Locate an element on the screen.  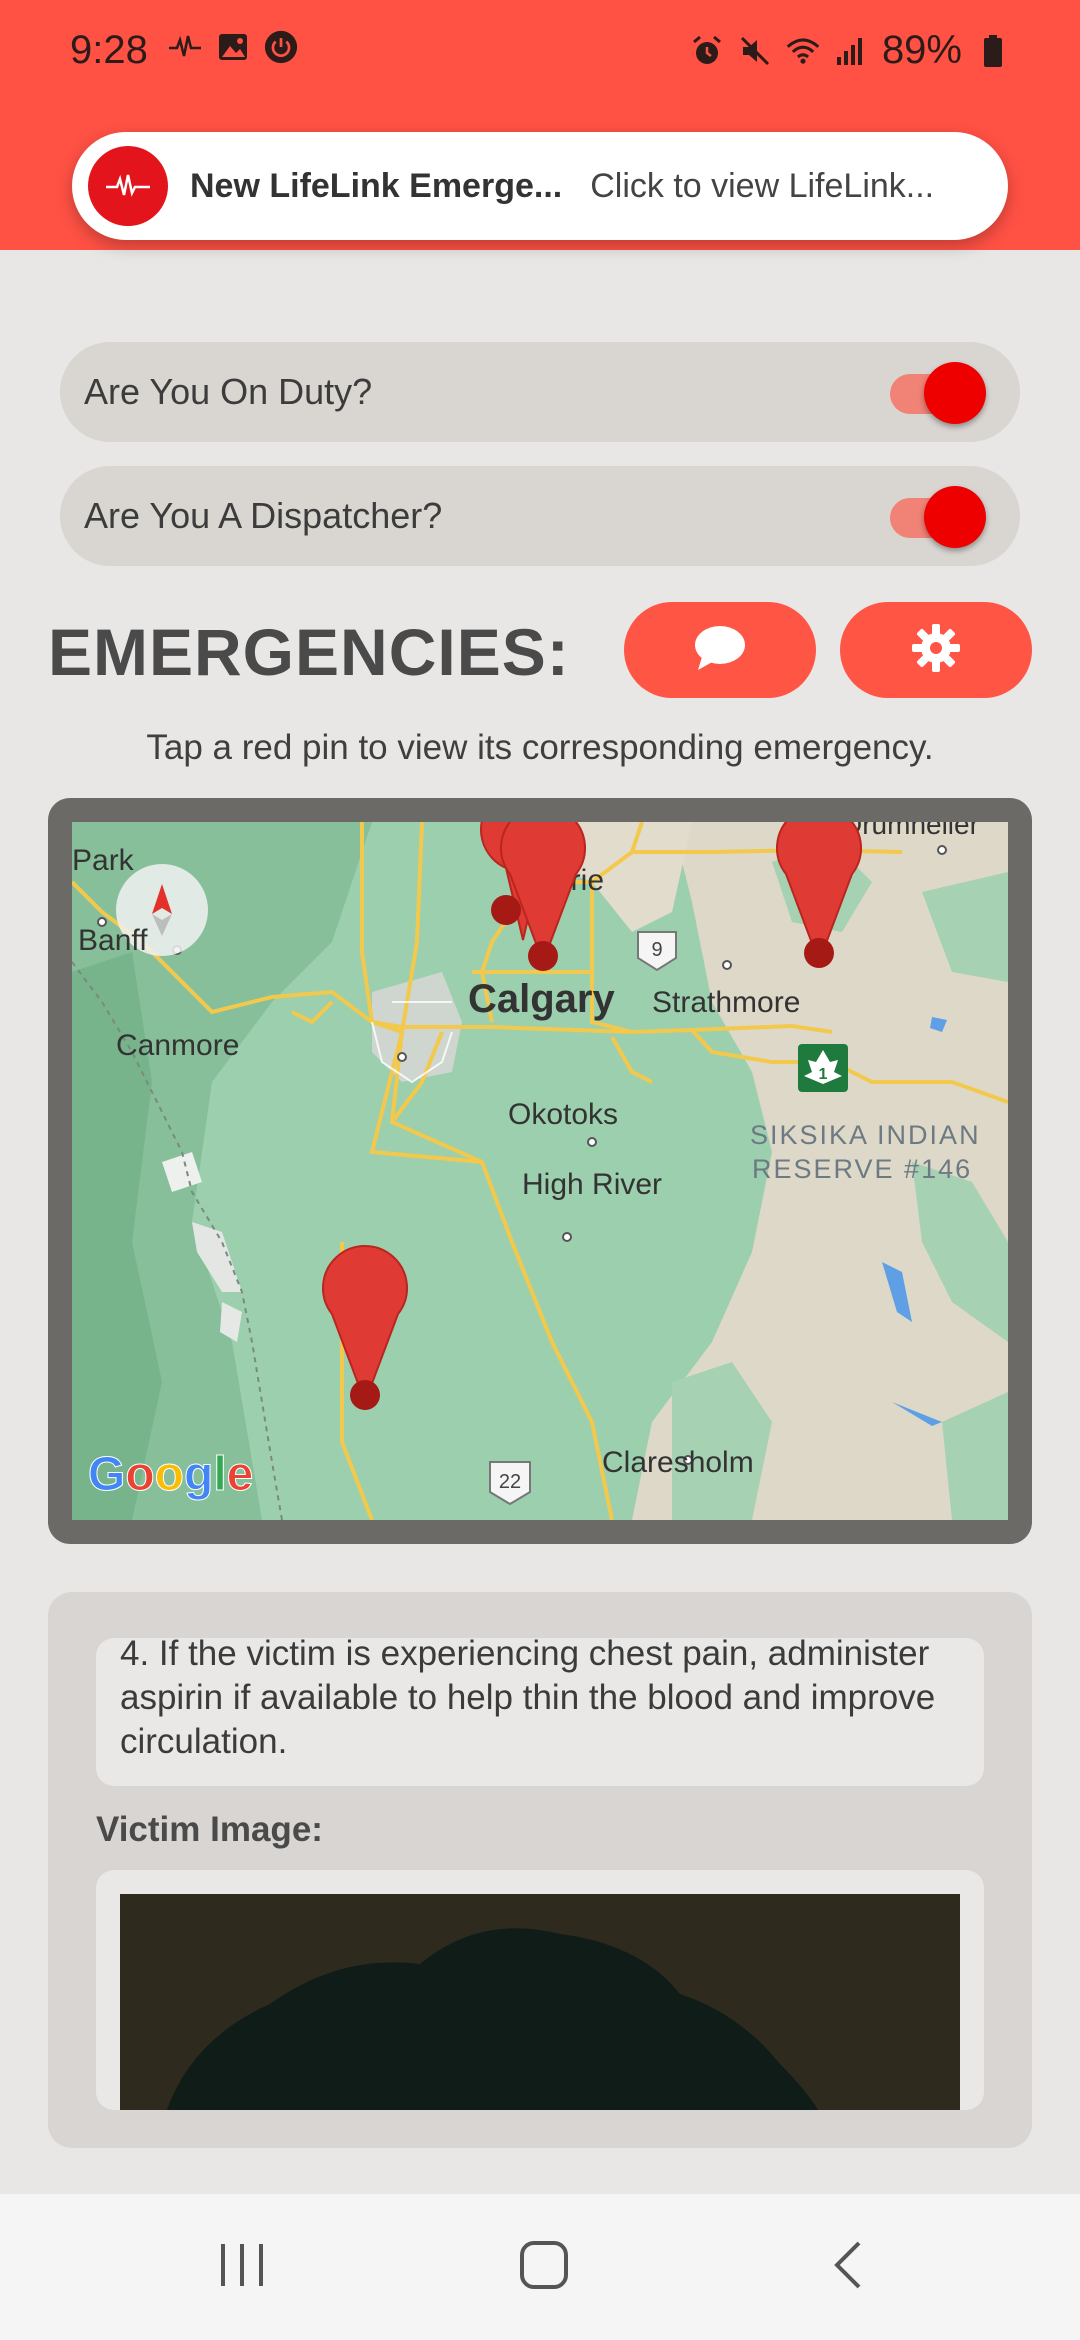
status-time: 9:28 is located at coordinates (109, 50).